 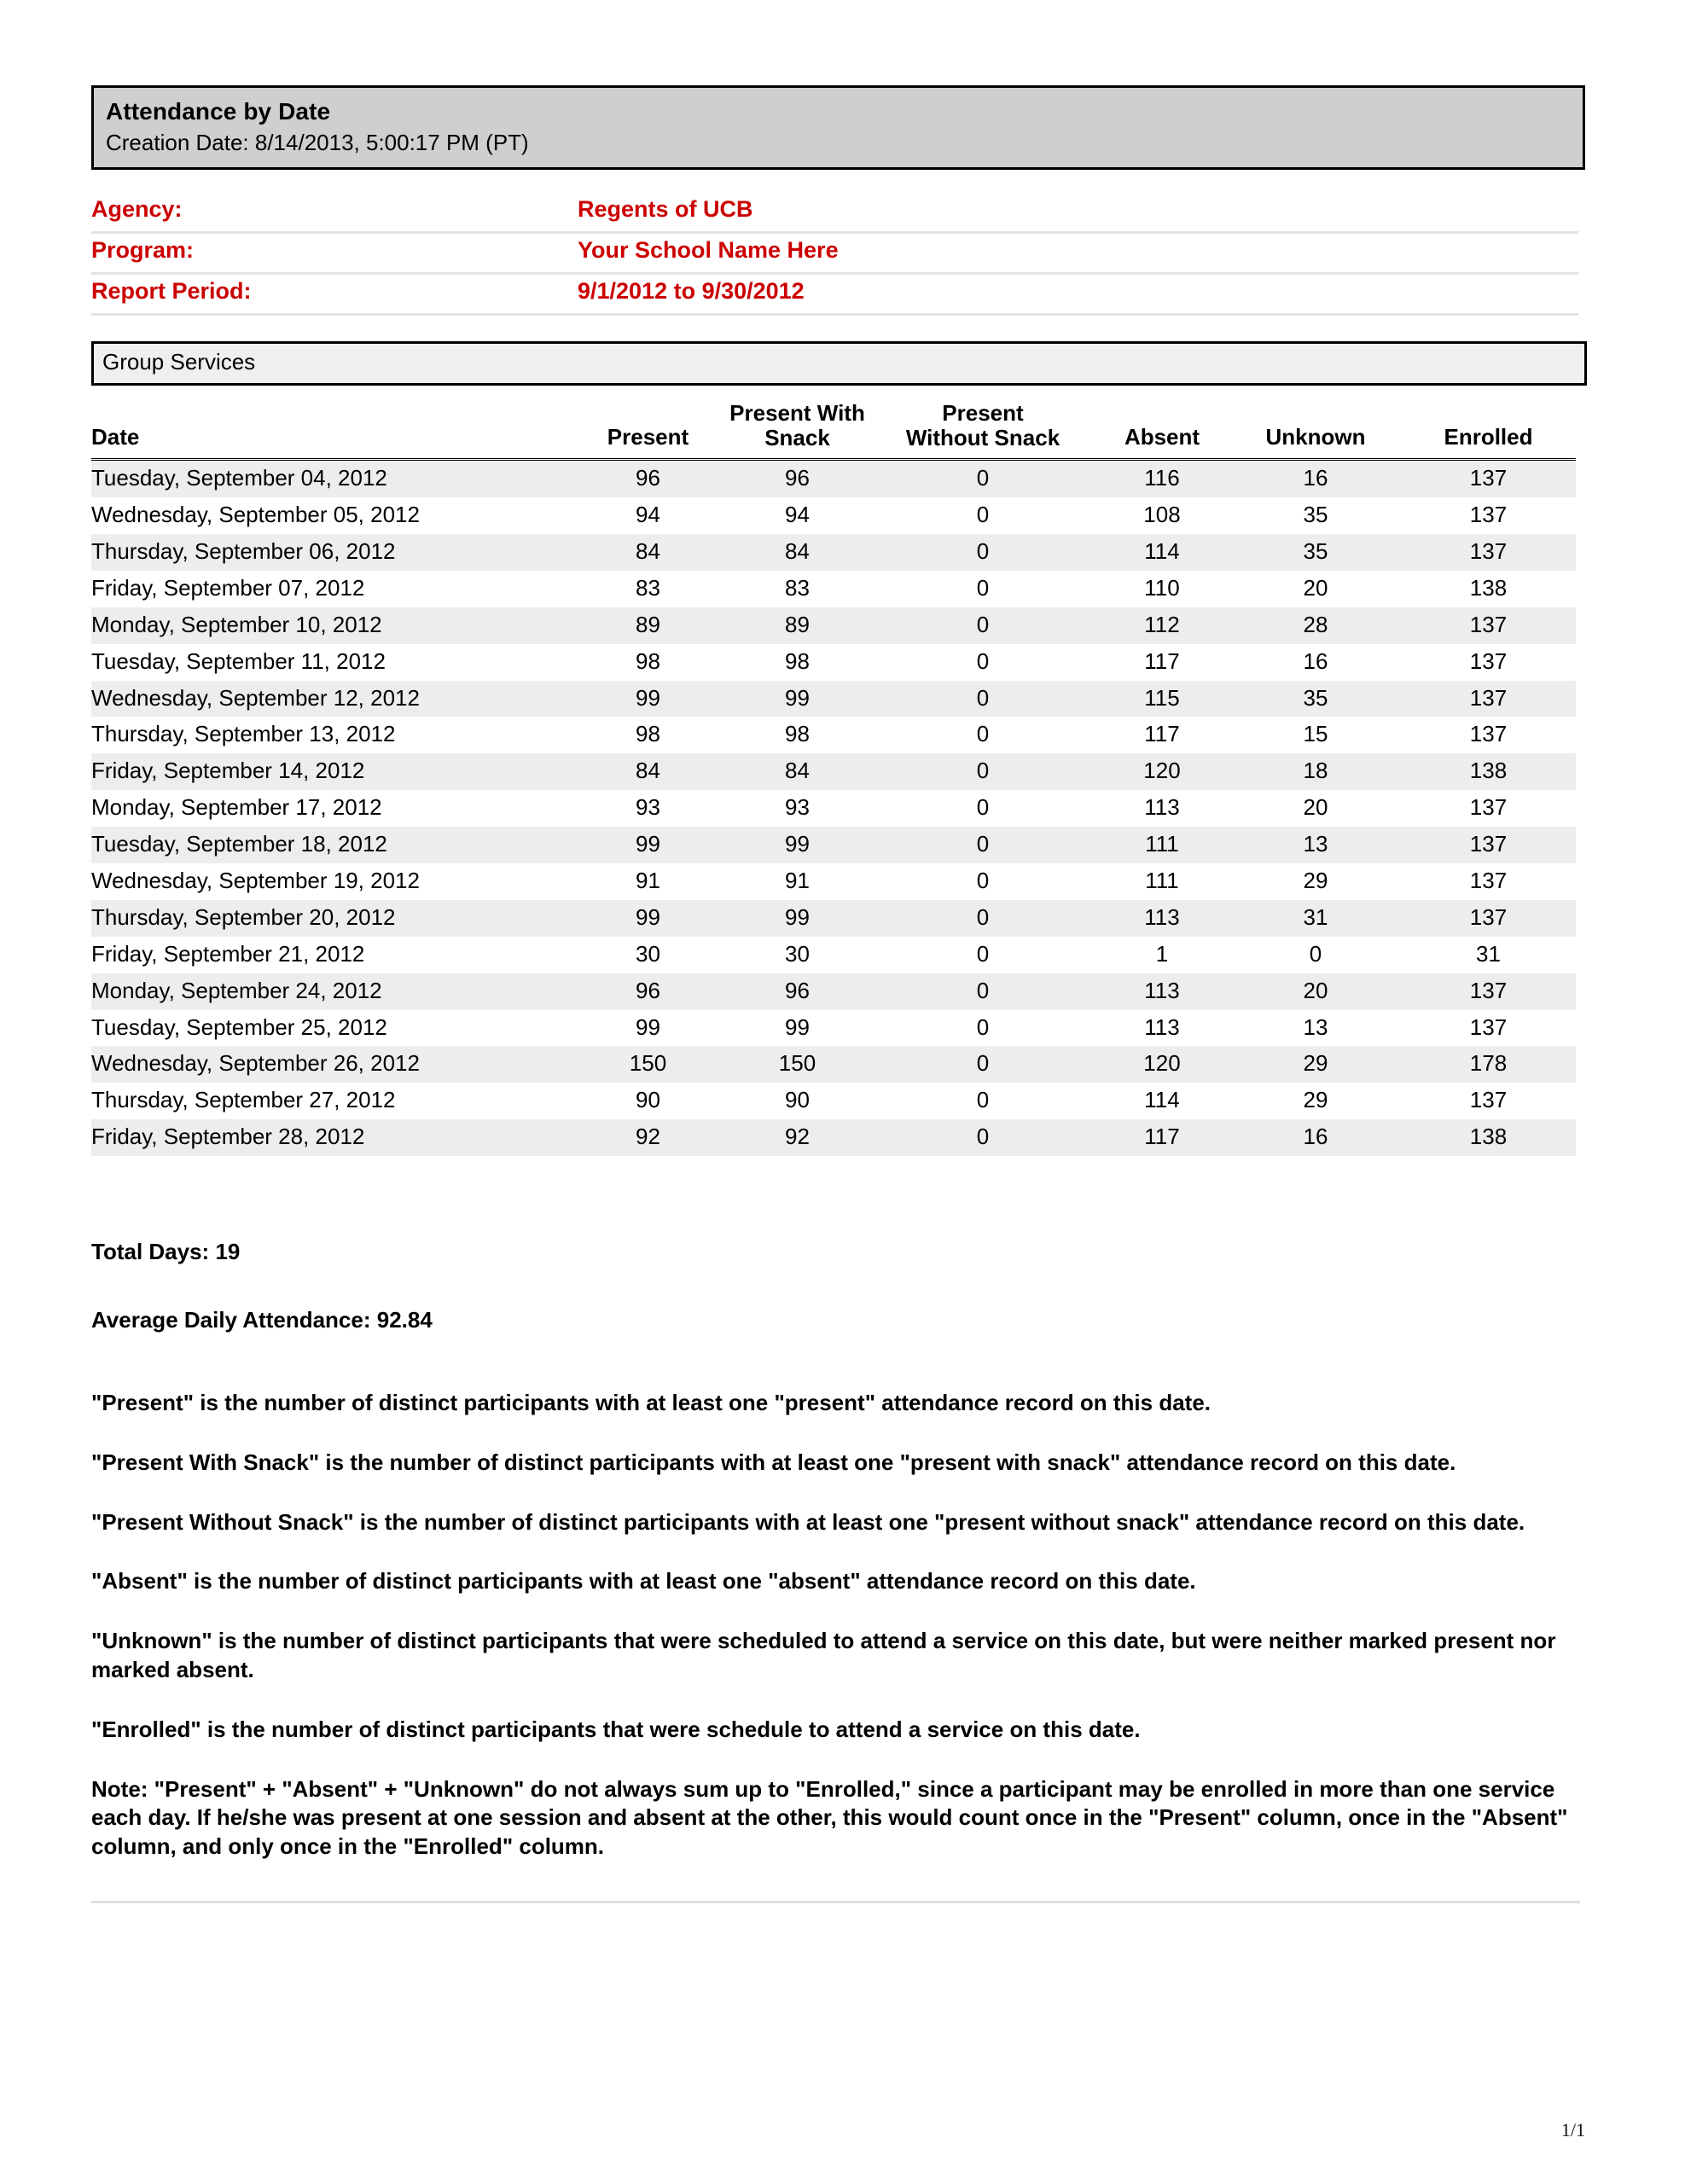 What do you see at coordinates (797, 808) in the screenshot?
I see `cell-value: 93` at bounding box center [797, 808].